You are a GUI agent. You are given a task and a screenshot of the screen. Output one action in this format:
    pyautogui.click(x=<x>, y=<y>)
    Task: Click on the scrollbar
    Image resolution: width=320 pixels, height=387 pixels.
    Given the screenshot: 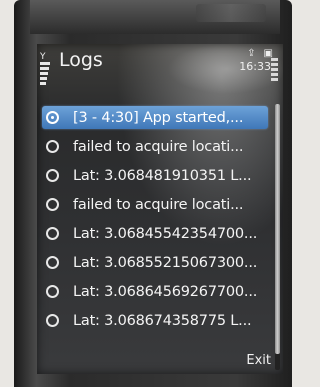 What is the action you would take?
    pyautogui.click(x=277, y=237)
    